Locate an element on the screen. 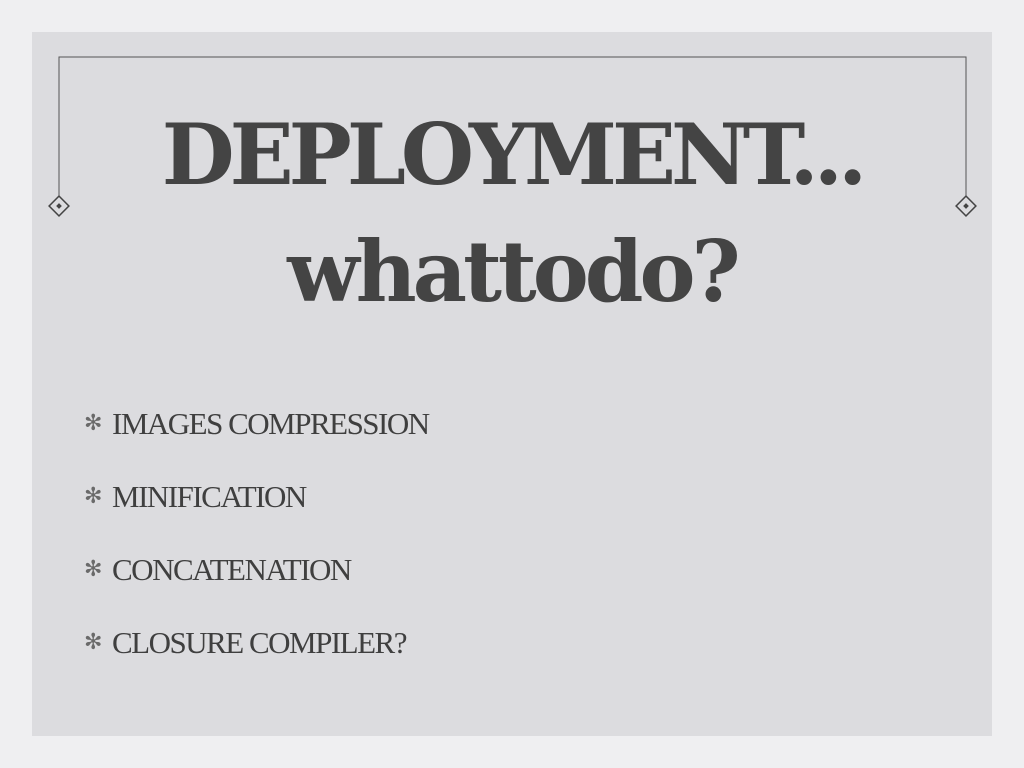 The height and width of the screenshot is (768, 1024). list-item: ✻ IMAGES COMPRESSION is located at coordinates (257, 424).